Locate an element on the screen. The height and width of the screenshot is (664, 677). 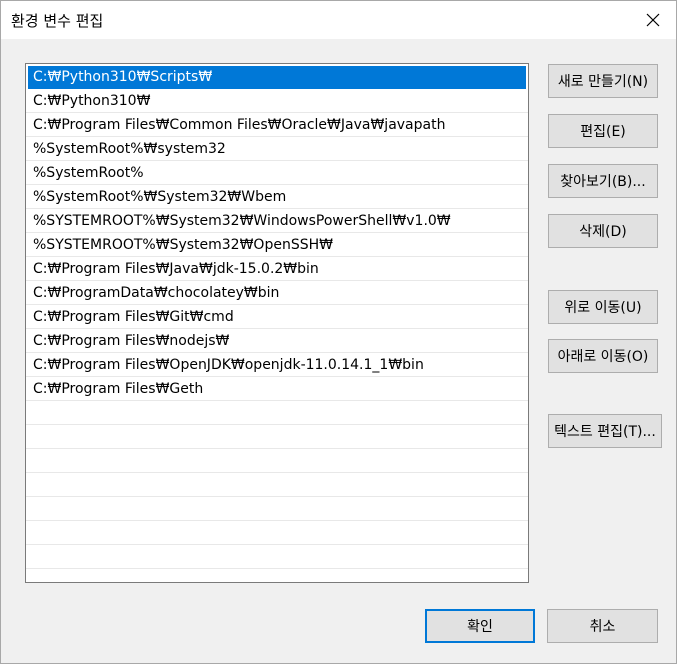
path-list-item: %SystemRoot%₩System32₩Wbem is located at coordinates (277, 197).